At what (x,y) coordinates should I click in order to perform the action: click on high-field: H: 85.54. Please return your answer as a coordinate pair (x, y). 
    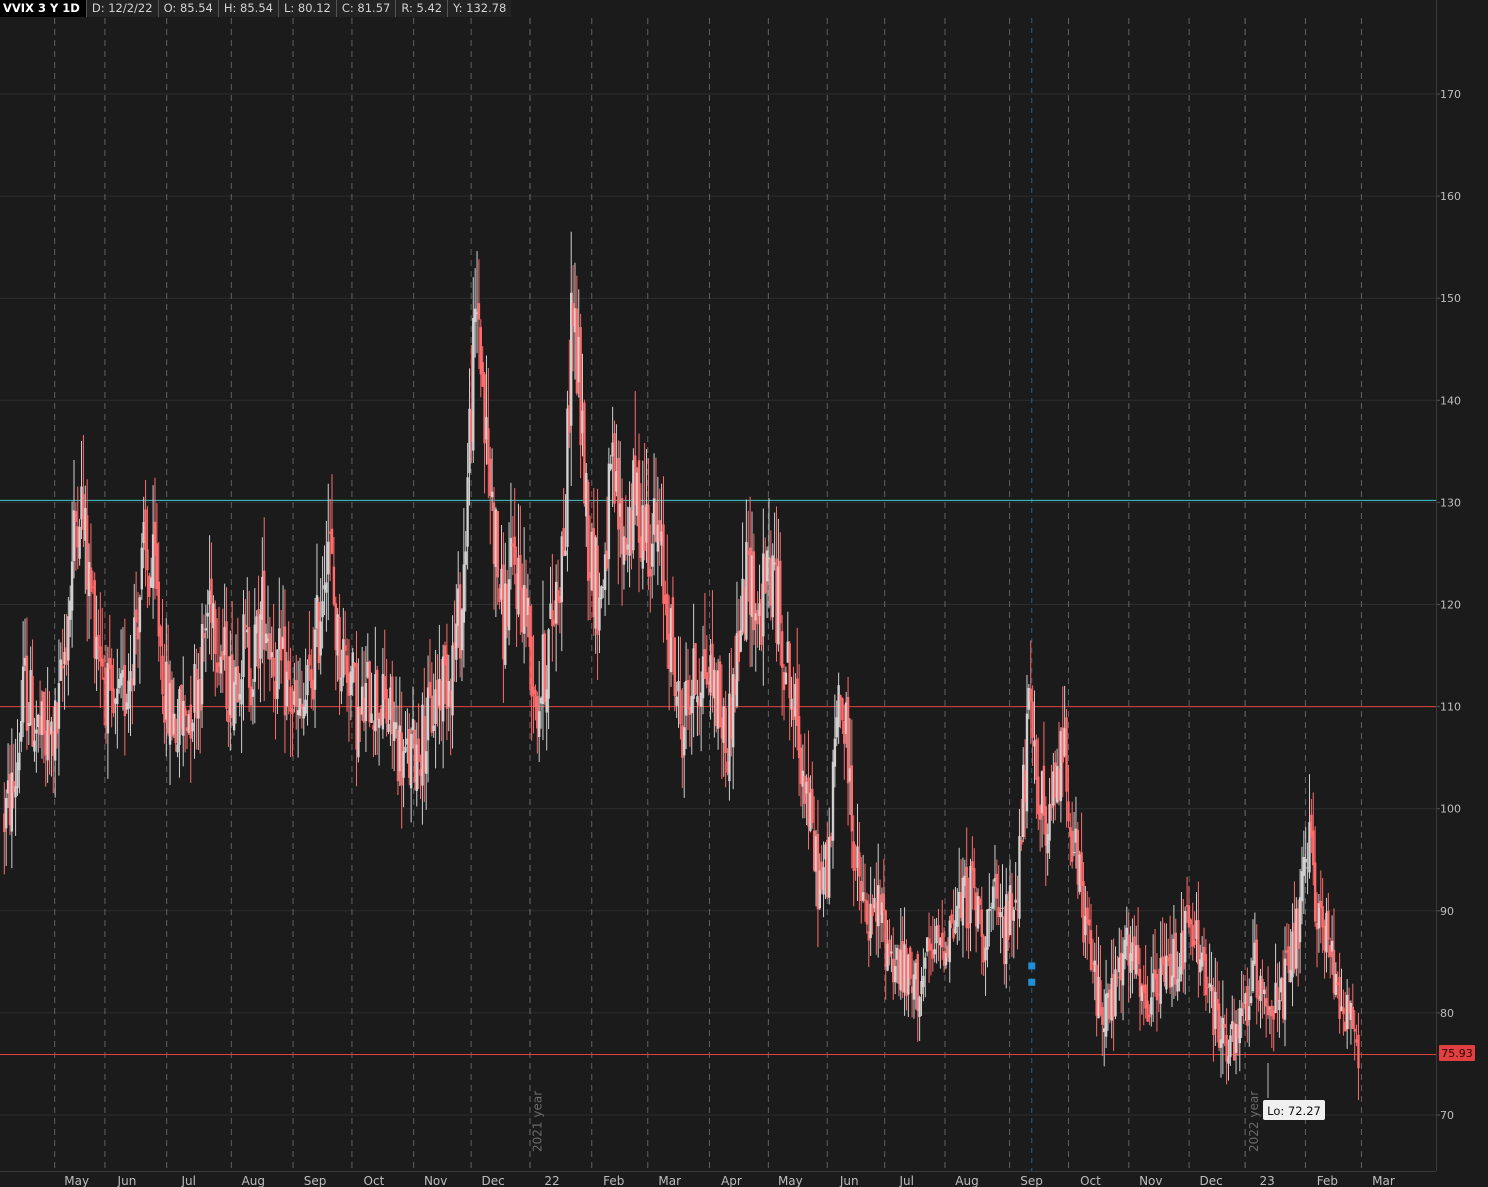
    Looking at the image, I should click on (247, 8).